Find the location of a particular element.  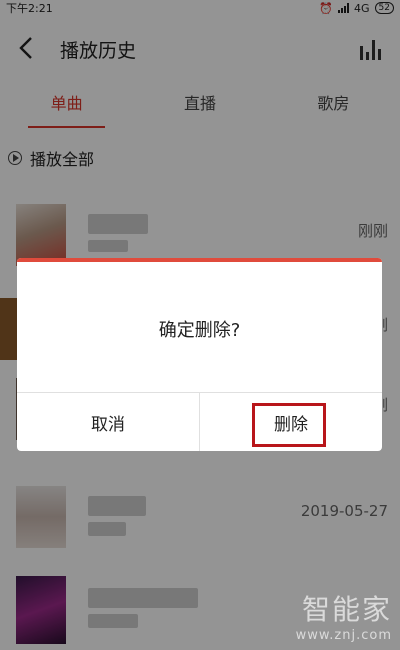

watermark: 智能家 www.znj.com is located at coordinates (344, 615).